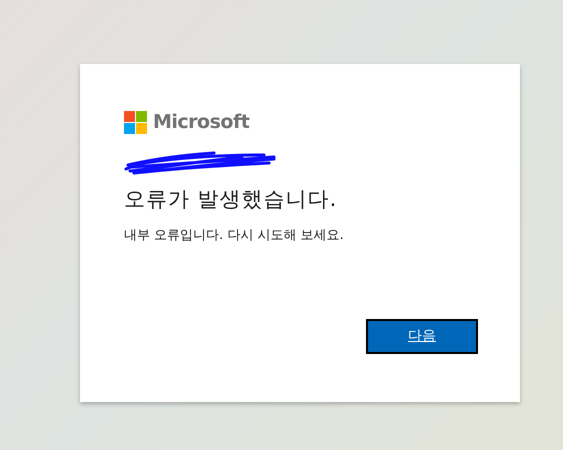 Image resolution: width=563 pixels, height=450 pixels. What do you see at coordinates (231, 199) in the screenshot?
I see `error-title: 오류가 발생했습니다.` at bounding box center [231, 199].